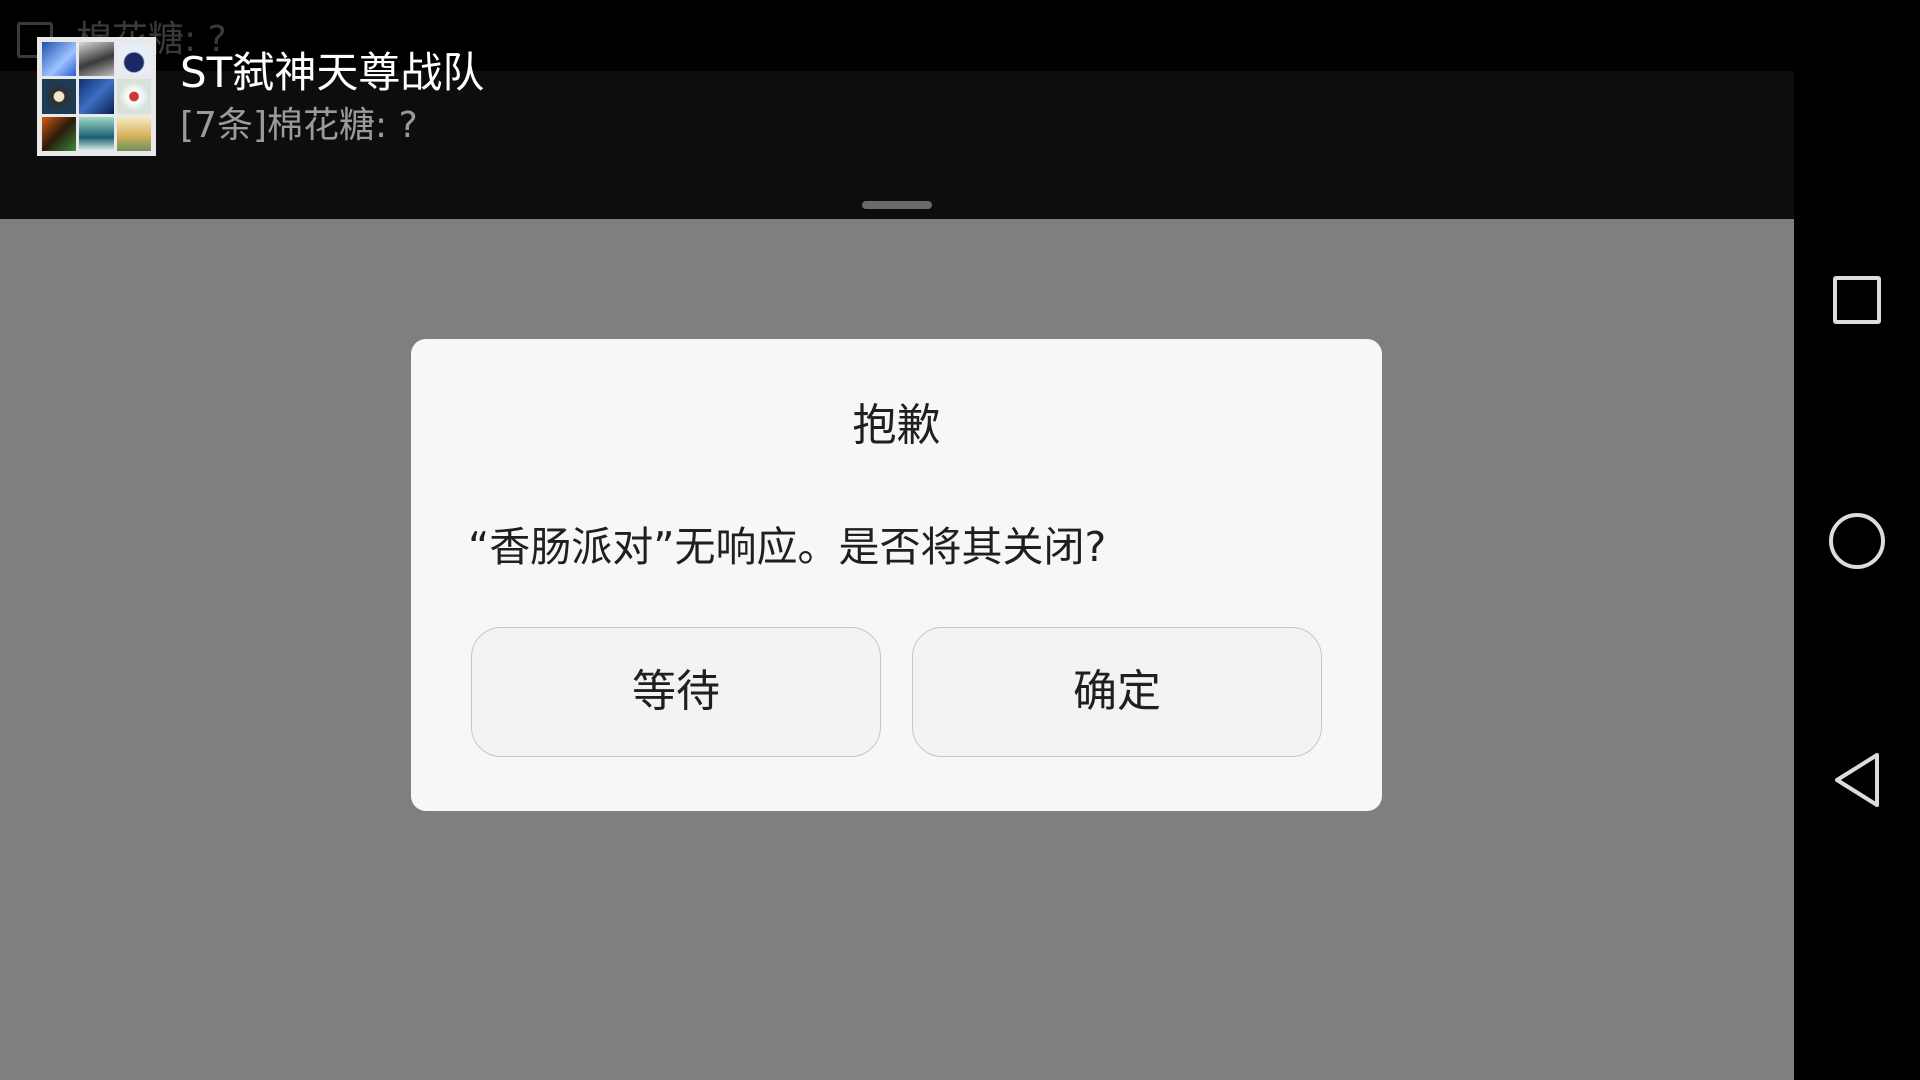 This screenshot has width=1920, height=1080. I want to click on notification-drag-handle, so click(897, 205).